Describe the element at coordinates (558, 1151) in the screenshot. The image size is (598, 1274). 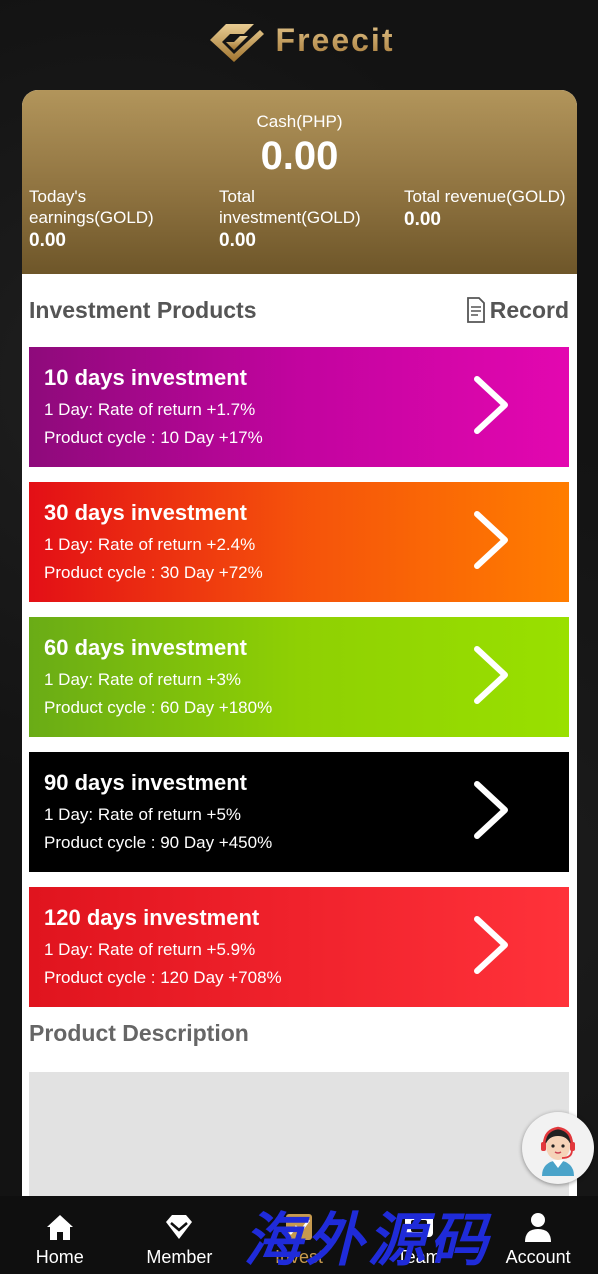
I see `customer-service-agent-icon` at that location.